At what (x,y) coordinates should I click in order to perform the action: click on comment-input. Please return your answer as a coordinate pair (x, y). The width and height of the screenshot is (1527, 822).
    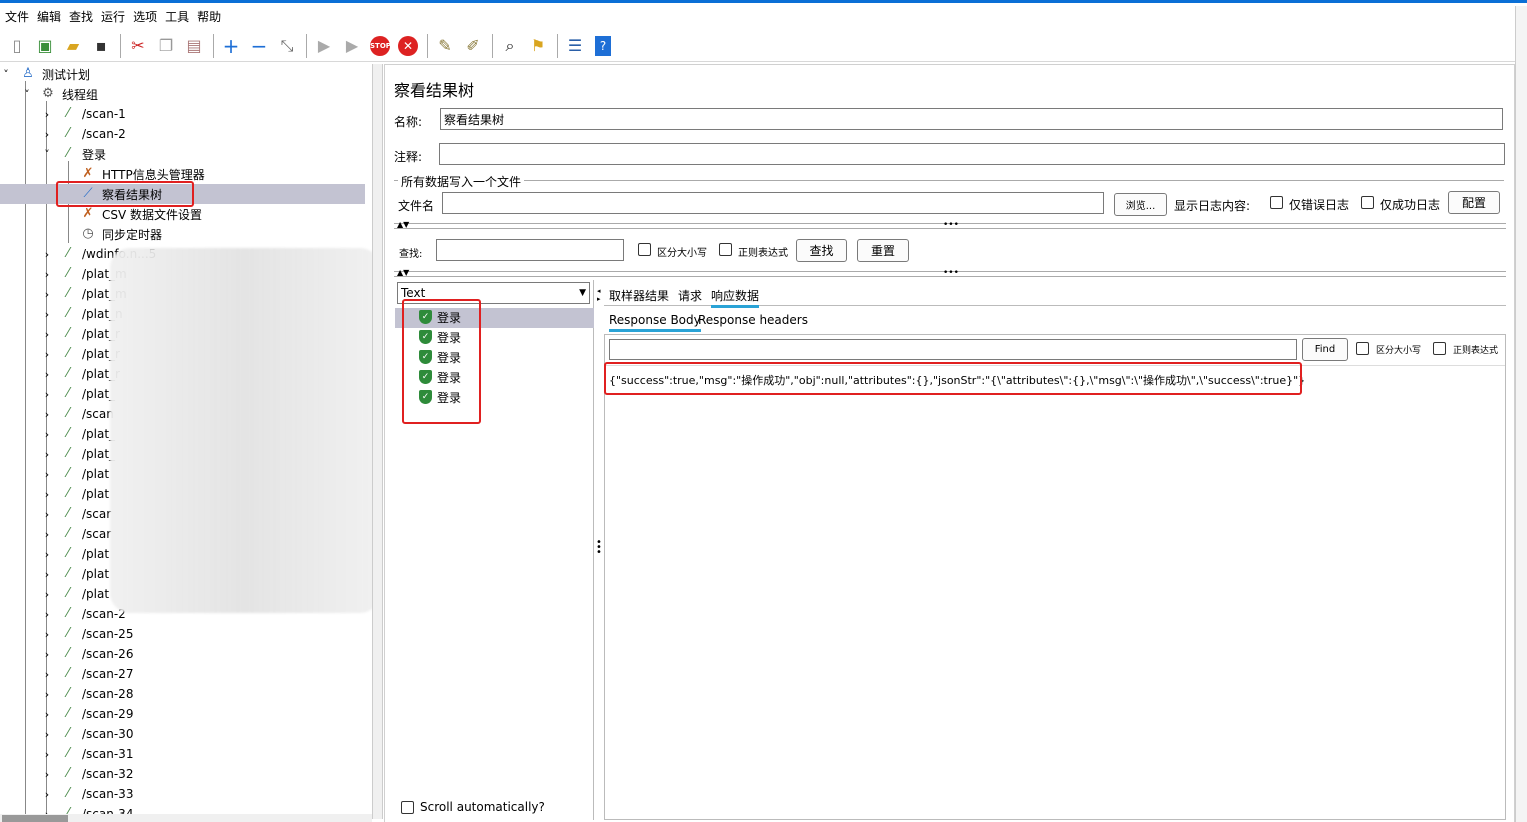
    Looking at the image, I should click on (972, 154).